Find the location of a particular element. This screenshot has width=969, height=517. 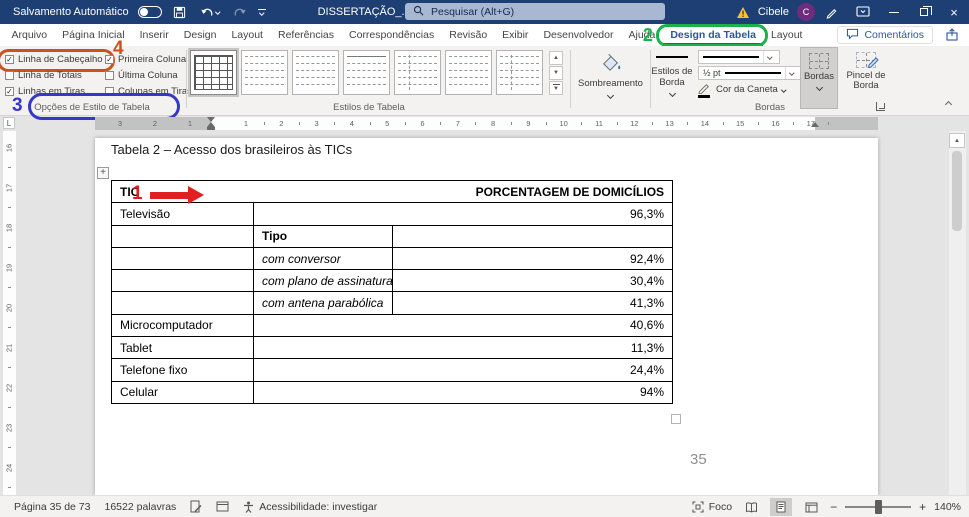

vertical-scrollbar: ▲ is located at coordinates (957, 313).